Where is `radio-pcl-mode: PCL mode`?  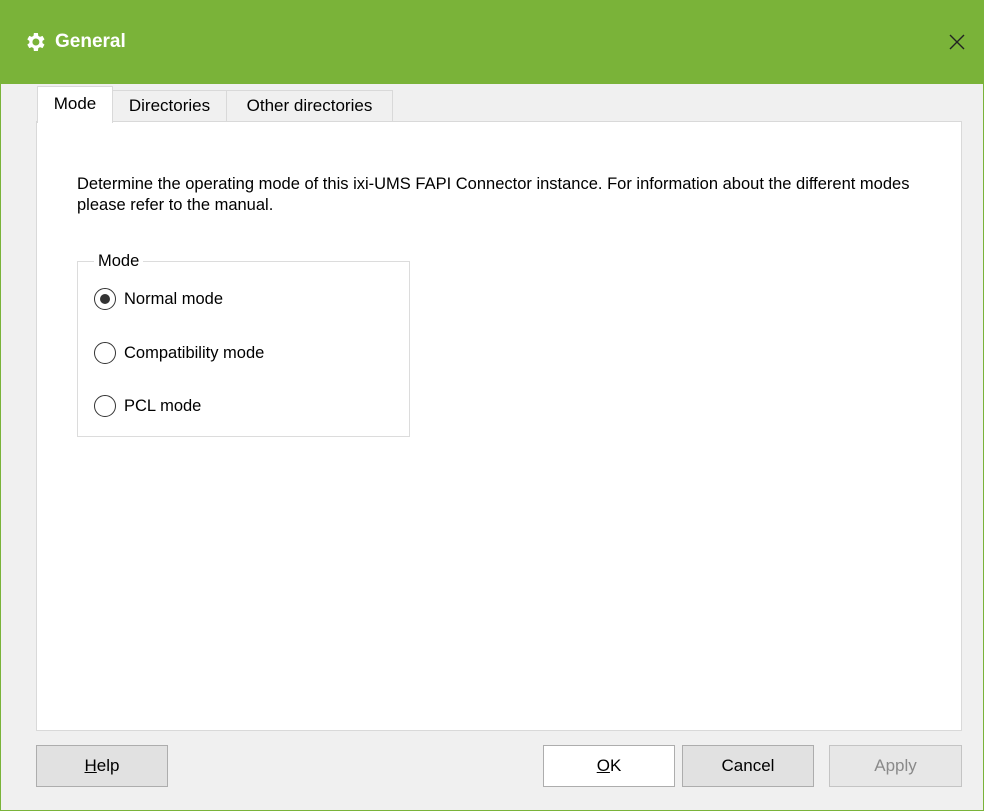 radio-pcl-mode: PCL mode is located at coordinates (147, 406).